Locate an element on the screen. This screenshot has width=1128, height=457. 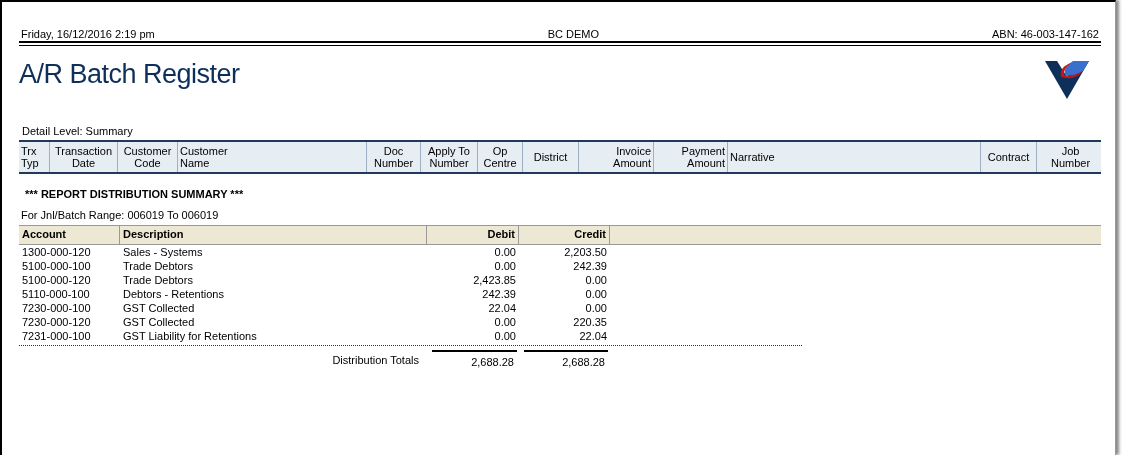
column-header: Trx Typ is located at coordinates (34, 157).